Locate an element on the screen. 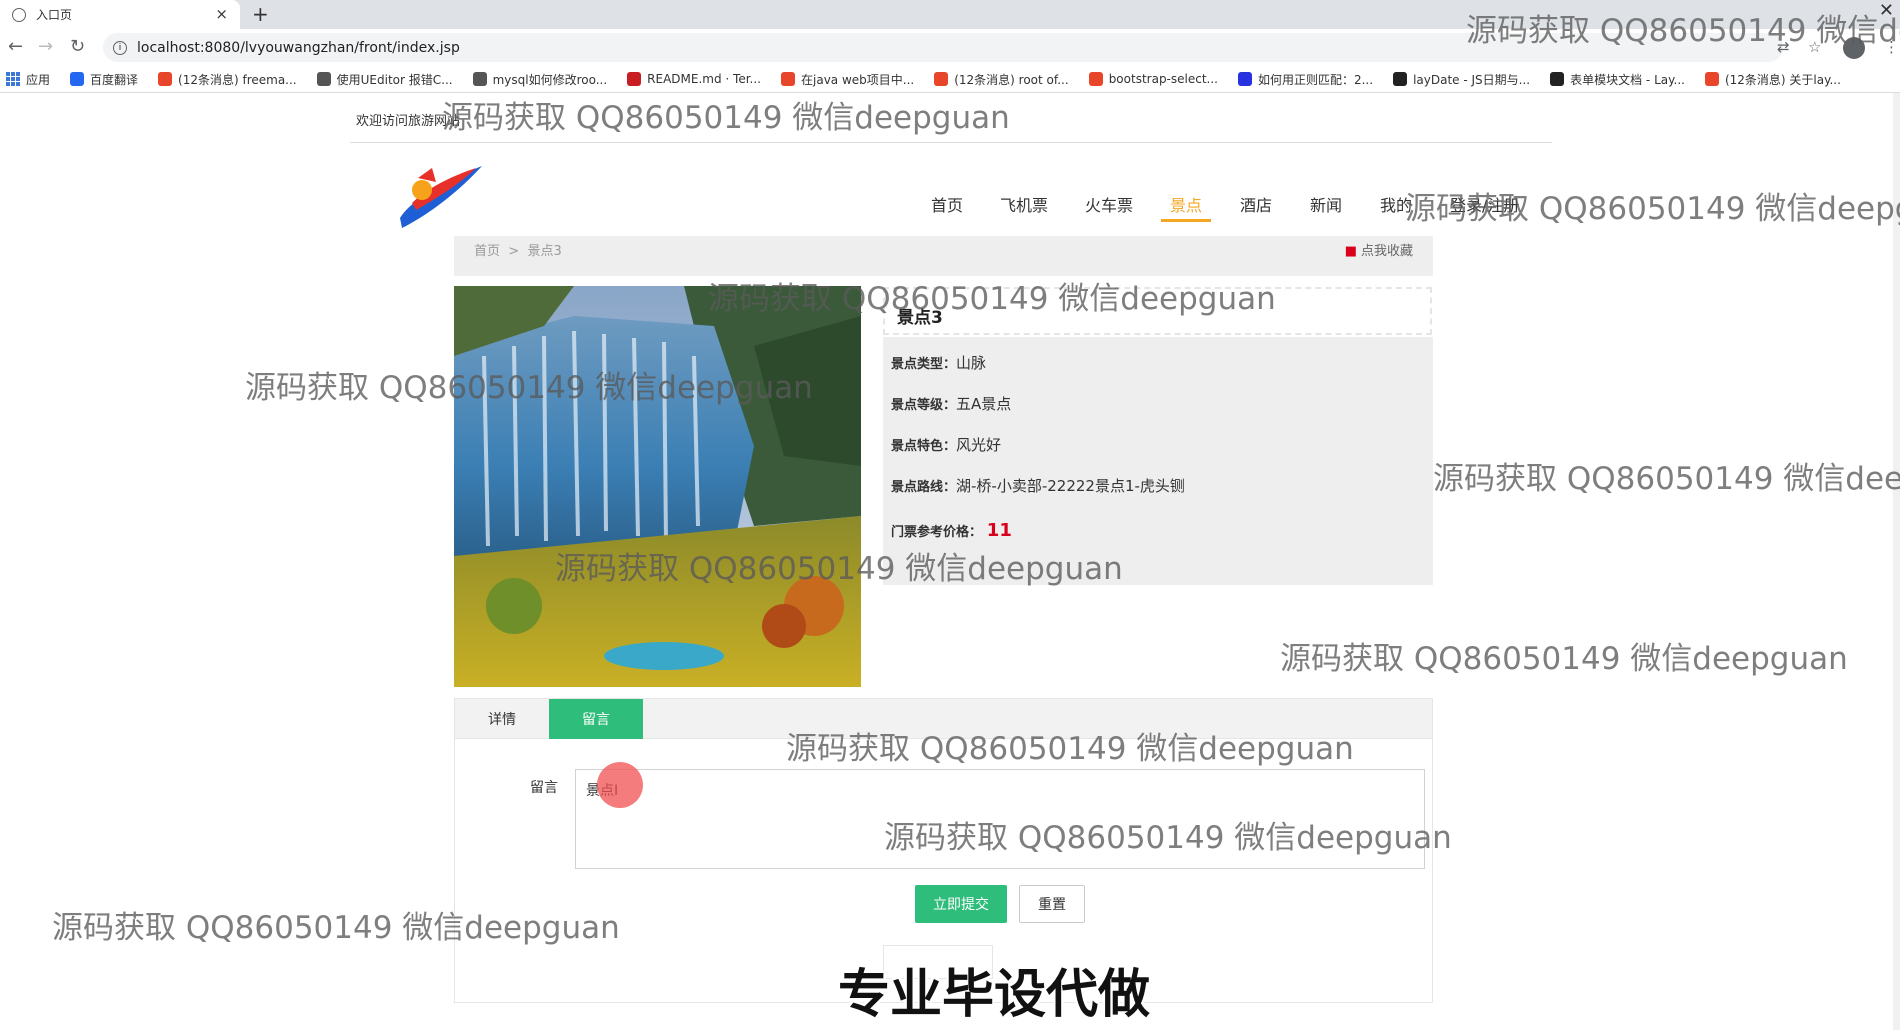  spot-info-value: 山脉 is located at coordinates (971, 363).